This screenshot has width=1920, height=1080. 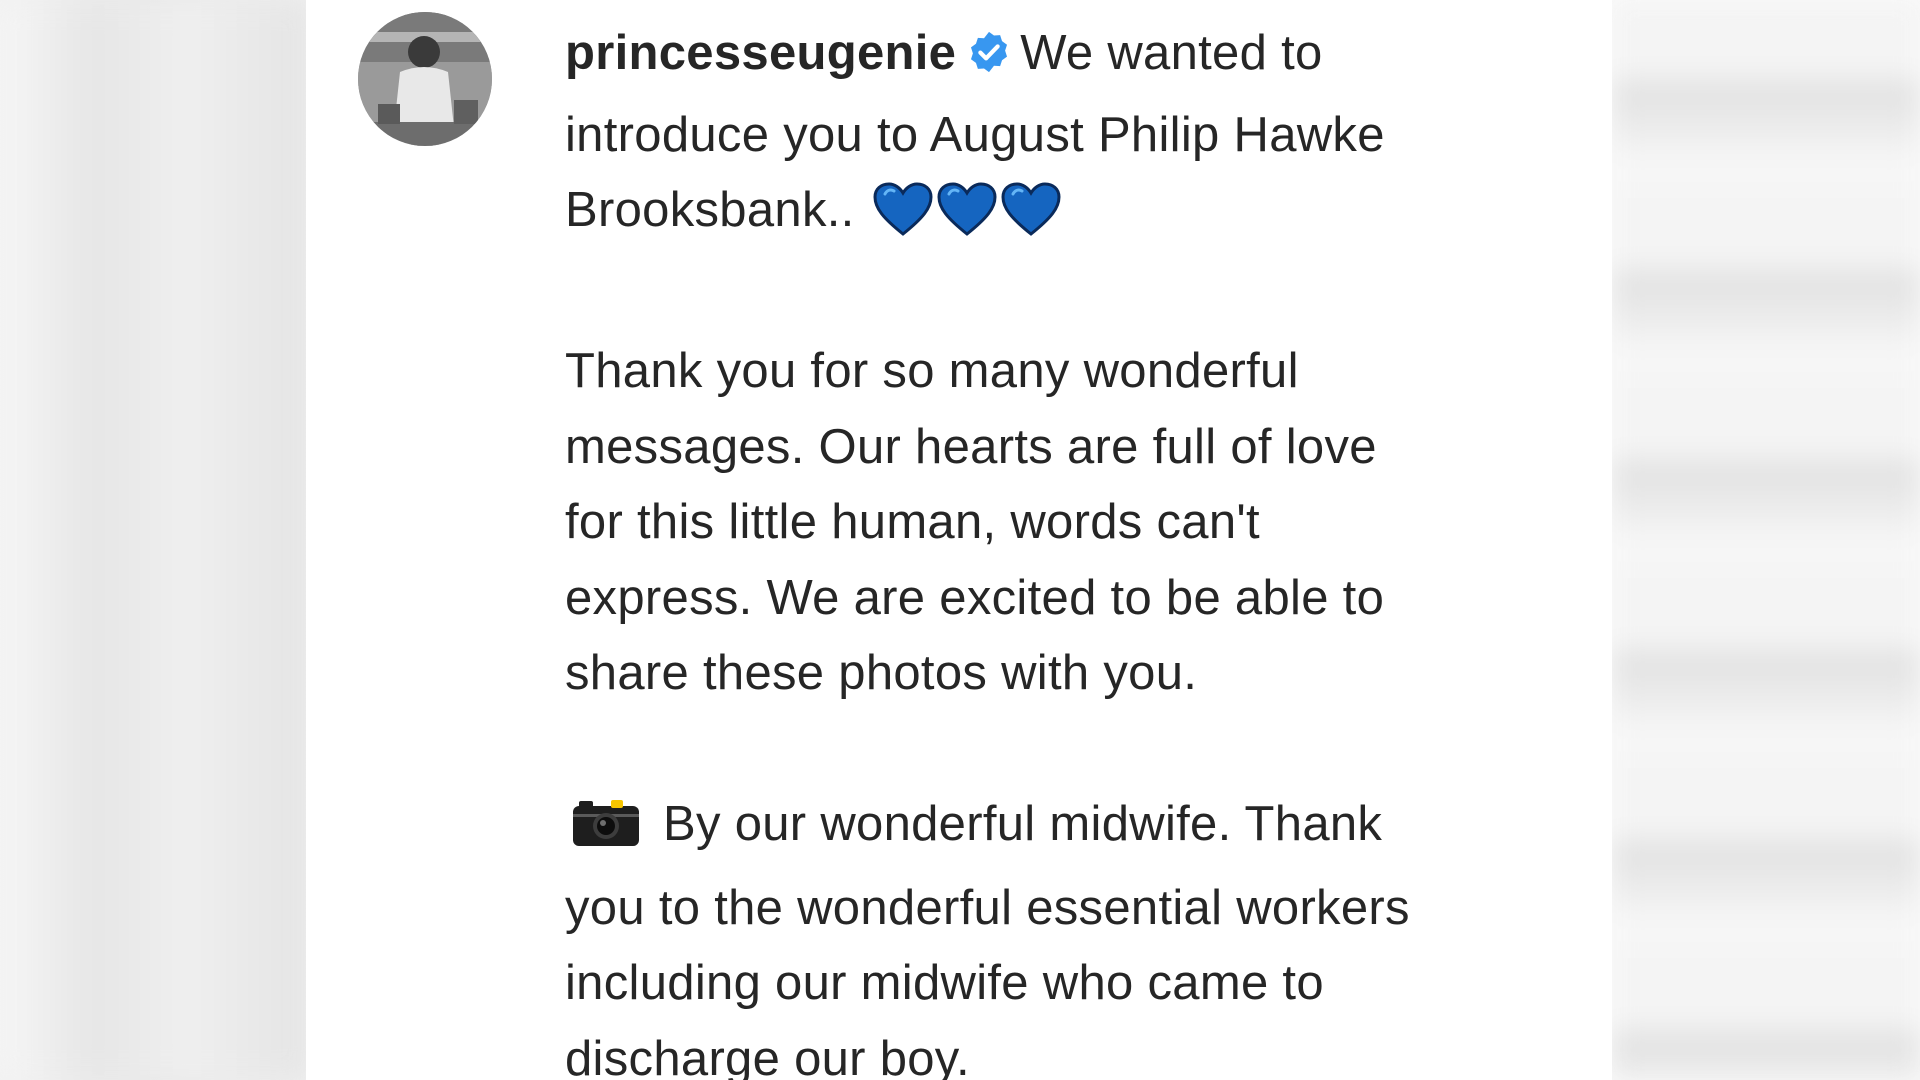 I want to click on caption-line: Thank you for so many wonderful, so click(x=932, y=371).